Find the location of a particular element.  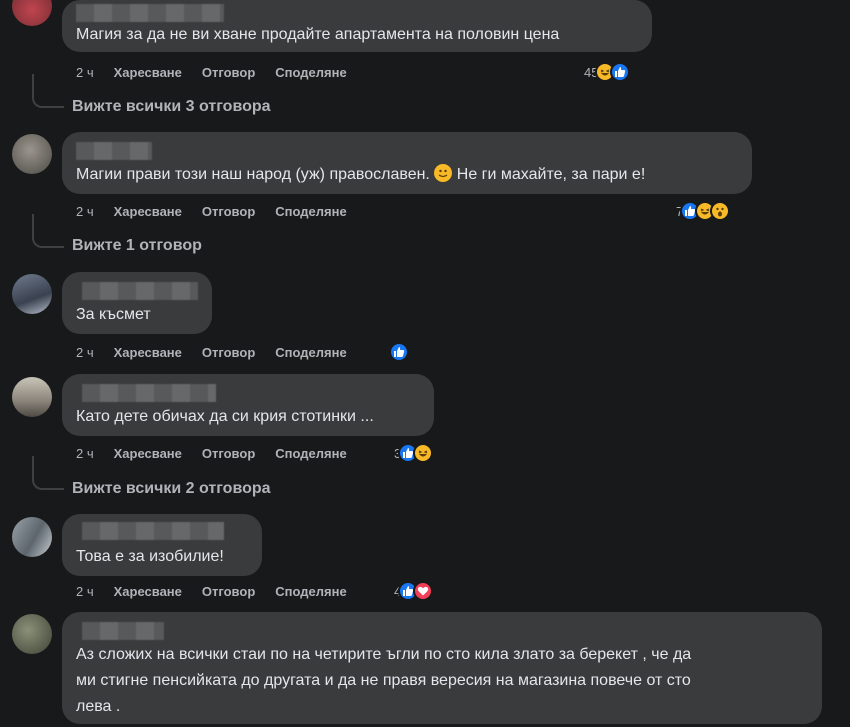

reaction-summary is located at coordinates (399, 352).